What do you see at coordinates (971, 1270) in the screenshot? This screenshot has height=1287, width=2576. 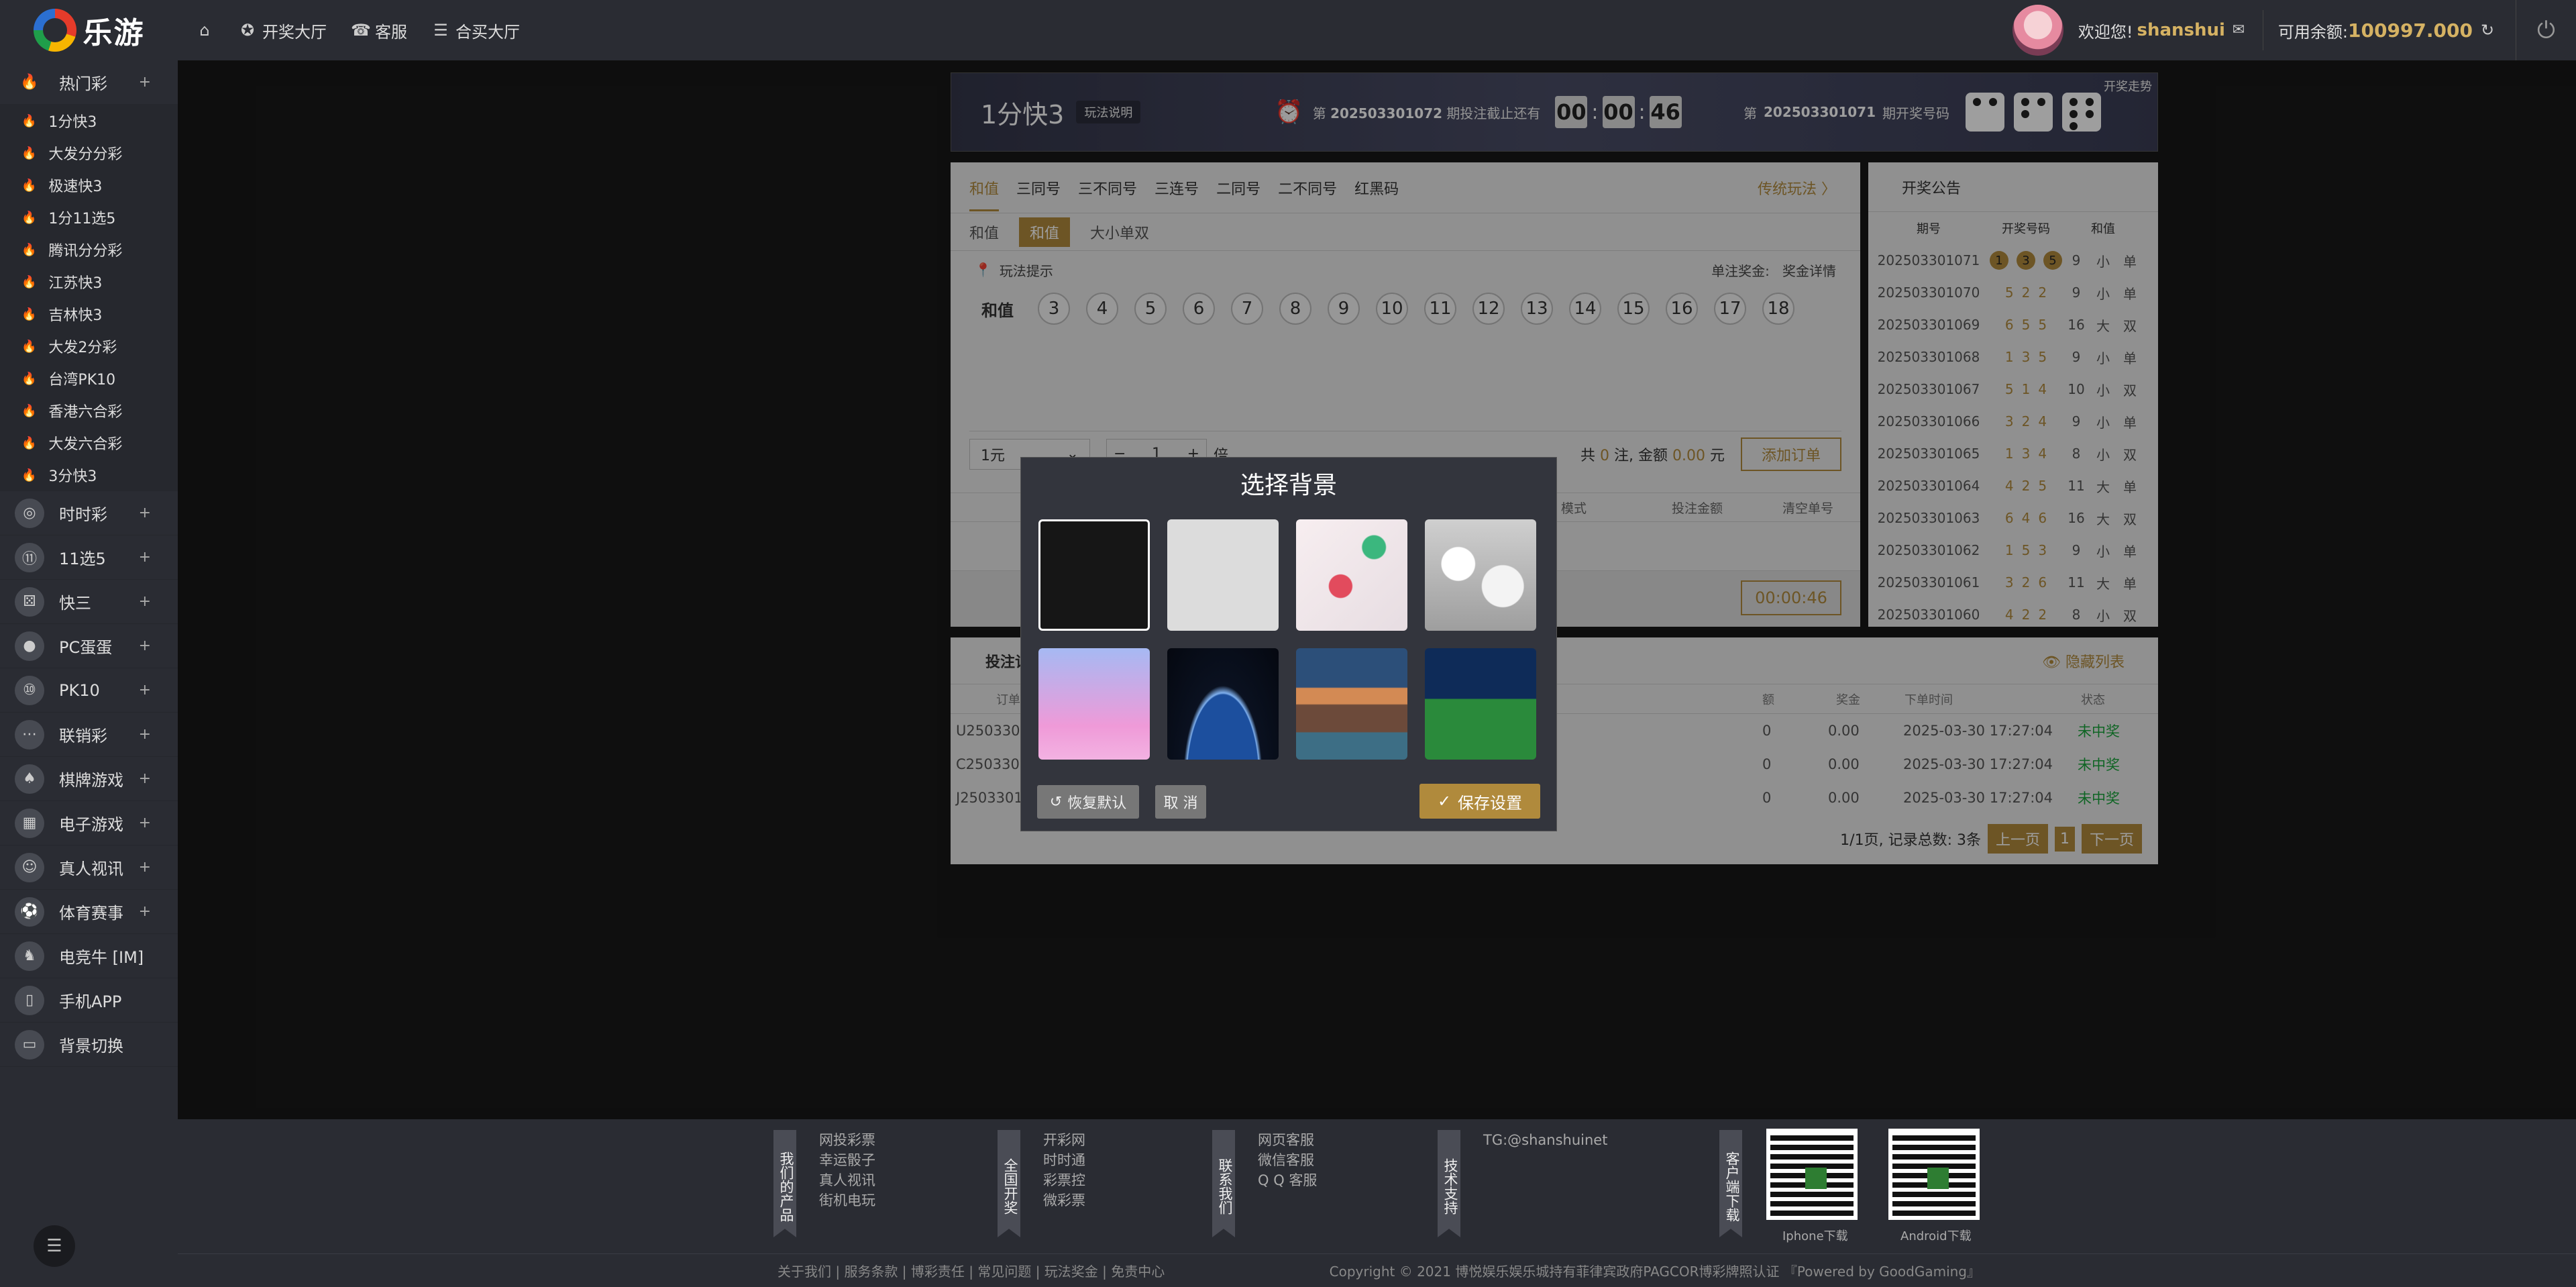 I see `footer-links: 关于我们 | 服务条款 | 博彩责任 | 常见问题 | 玩法奖金 | 免责中心` at bounding box center [971, 1270].